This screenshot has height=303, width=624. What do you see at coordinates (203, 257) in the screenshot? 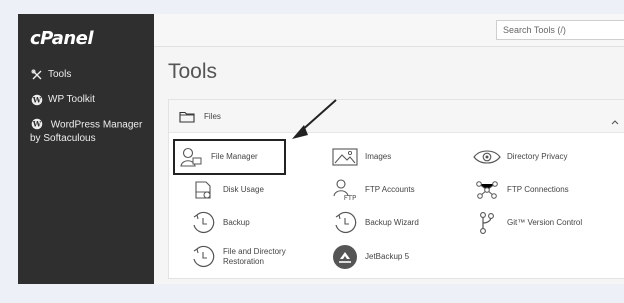
I see `restore-icon` at bounding box center [203, 257].